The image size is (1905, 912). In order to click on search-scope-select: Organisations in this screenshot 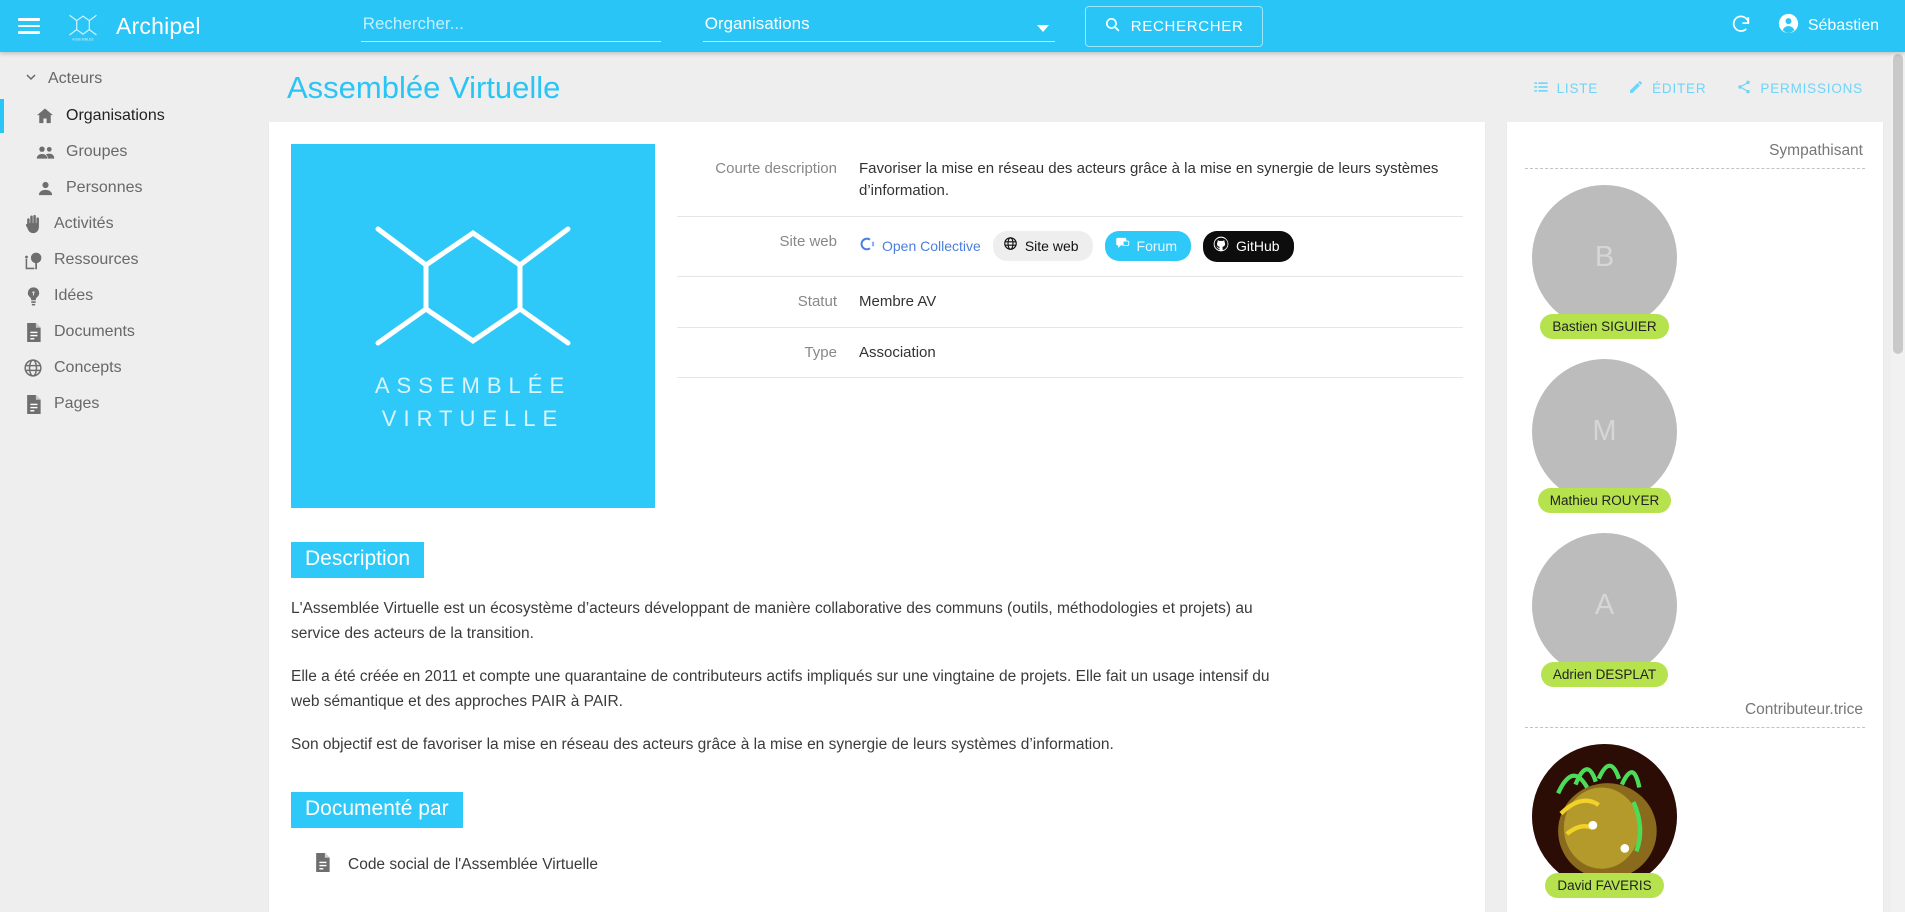, I will do `click(878, 26)`.